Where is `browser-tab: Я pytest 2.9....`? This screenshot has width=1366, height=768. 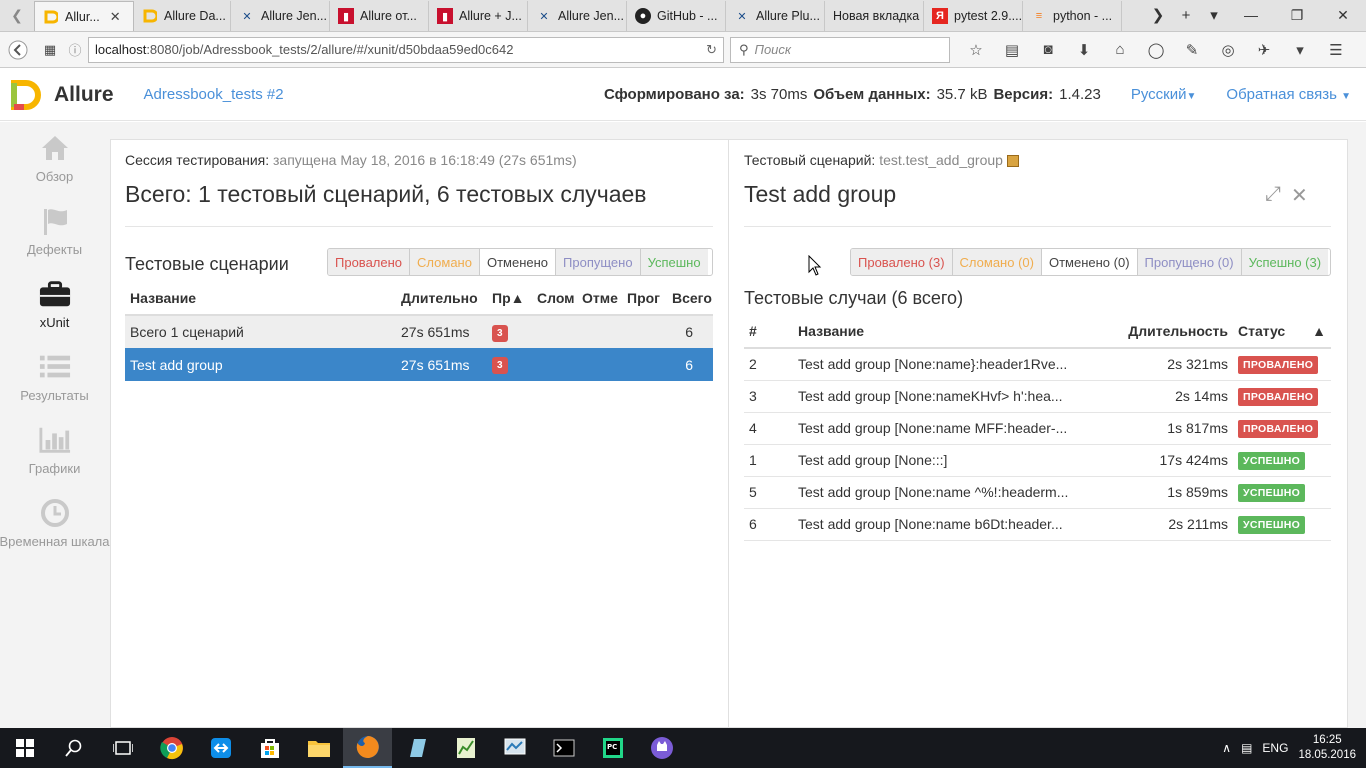
browser-tab: Я pytest 2.9.... is located at coordinates (973, 16).